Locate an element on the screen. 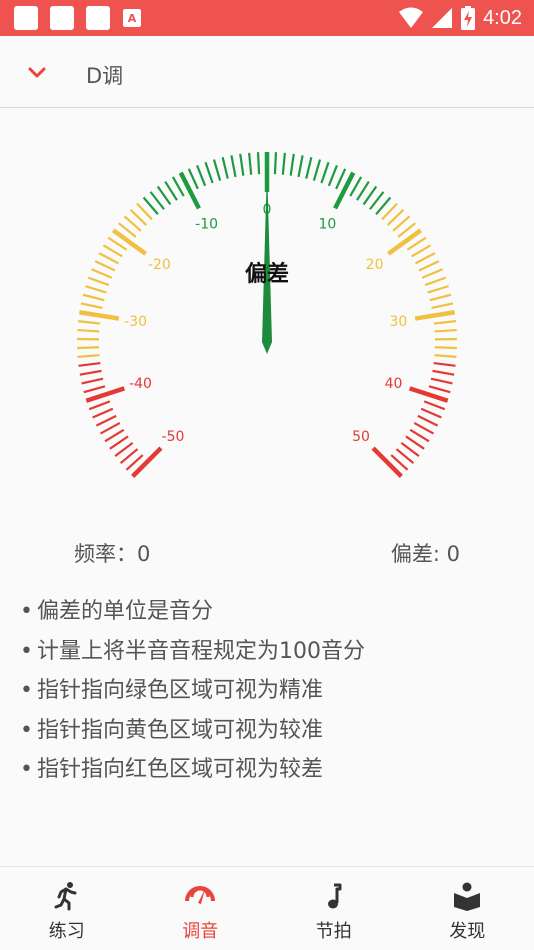 This screenshot has height=950, width=534. bottom-navigation: 练习 调音 节拍 发现 is located at coordinates (267, 908).